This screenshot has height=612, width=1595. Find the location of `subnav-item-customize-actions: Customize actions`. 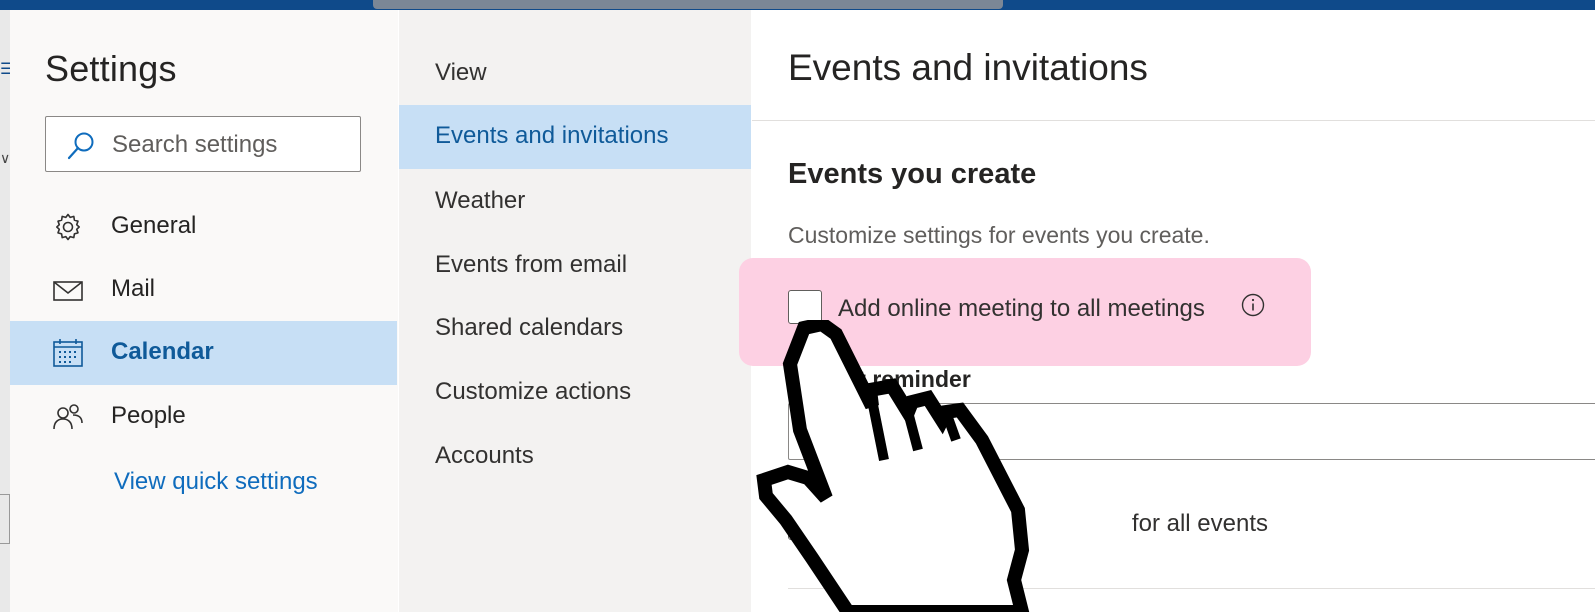

subnav-item-customize-actions: Customize actions is located at coordinates (575, 393).